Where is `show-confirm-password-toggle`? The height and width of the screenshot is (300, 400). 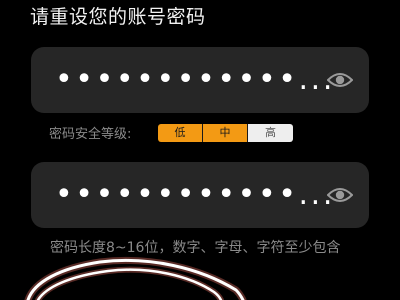
show-confirm-password-toggle is located at coordinates (340, 195).